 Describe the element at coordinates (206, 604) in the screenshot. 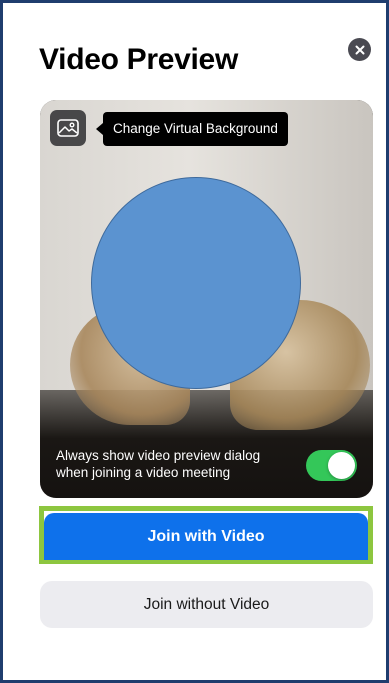

I see `join-without-video-button: Join without Video` at that location.